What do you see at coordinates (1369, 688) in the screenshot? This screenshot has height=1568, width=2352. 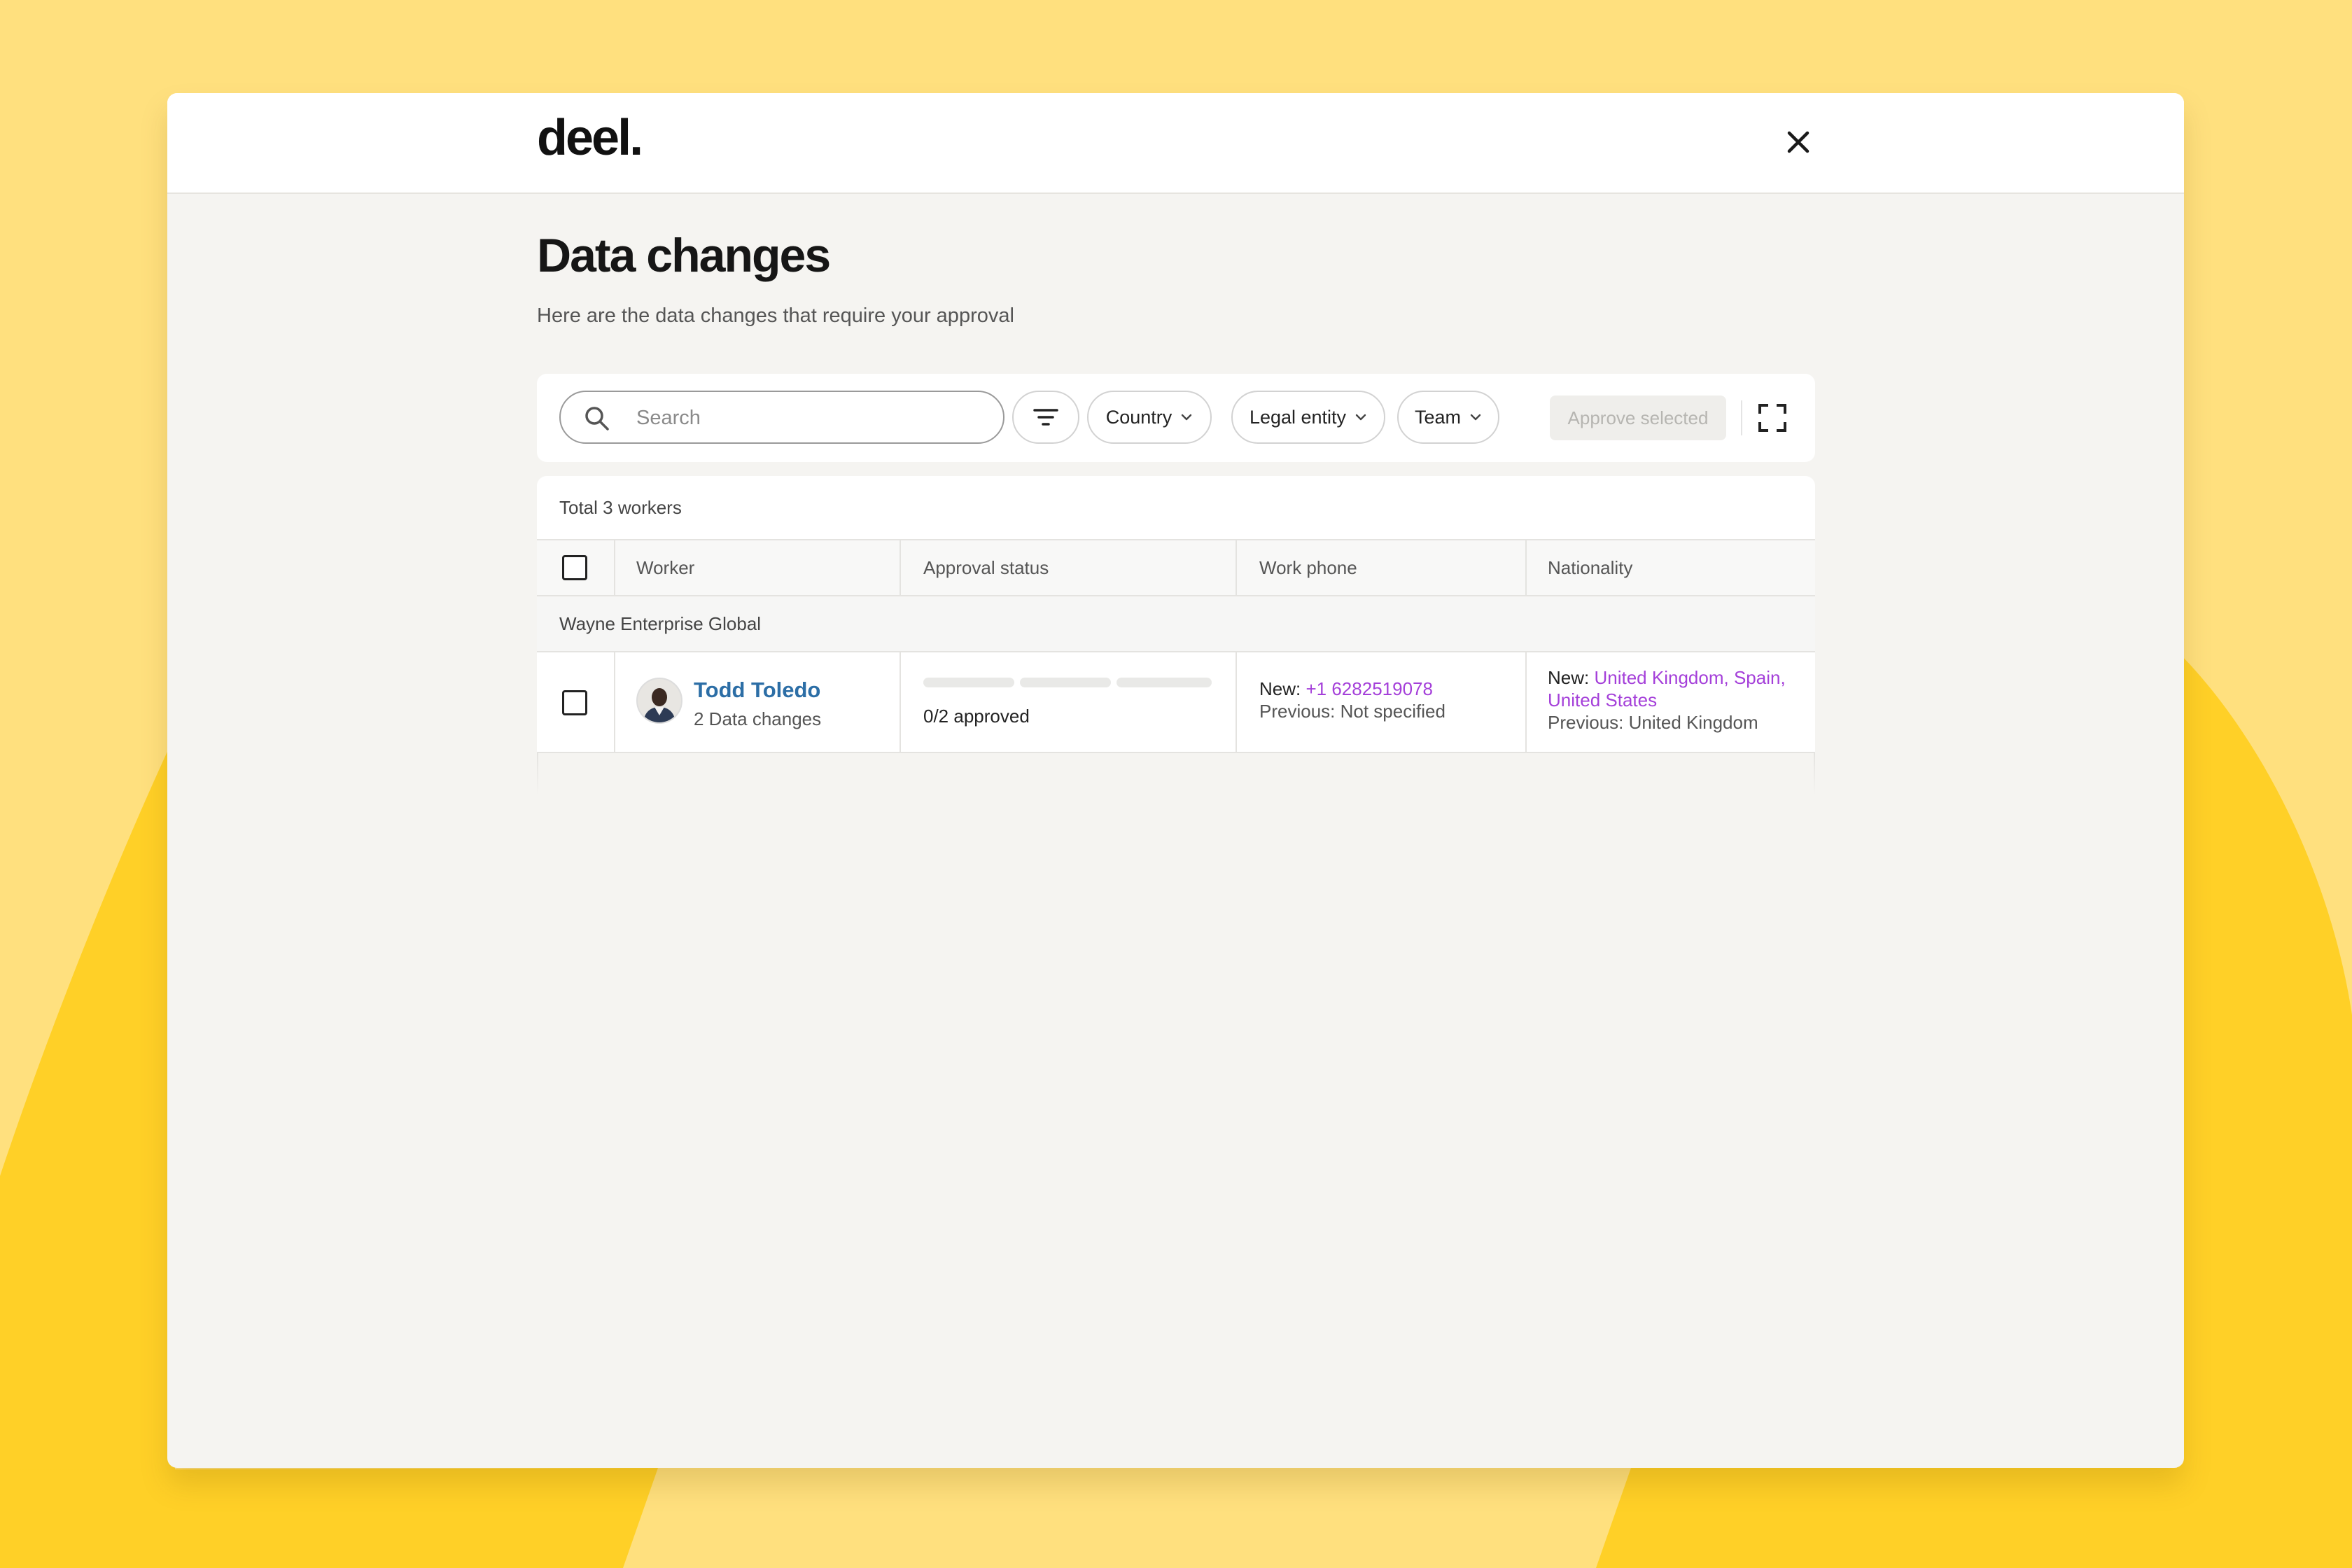 I see `work-phone-new-value: +1 6282519078` at bounding box center [1369, 688].